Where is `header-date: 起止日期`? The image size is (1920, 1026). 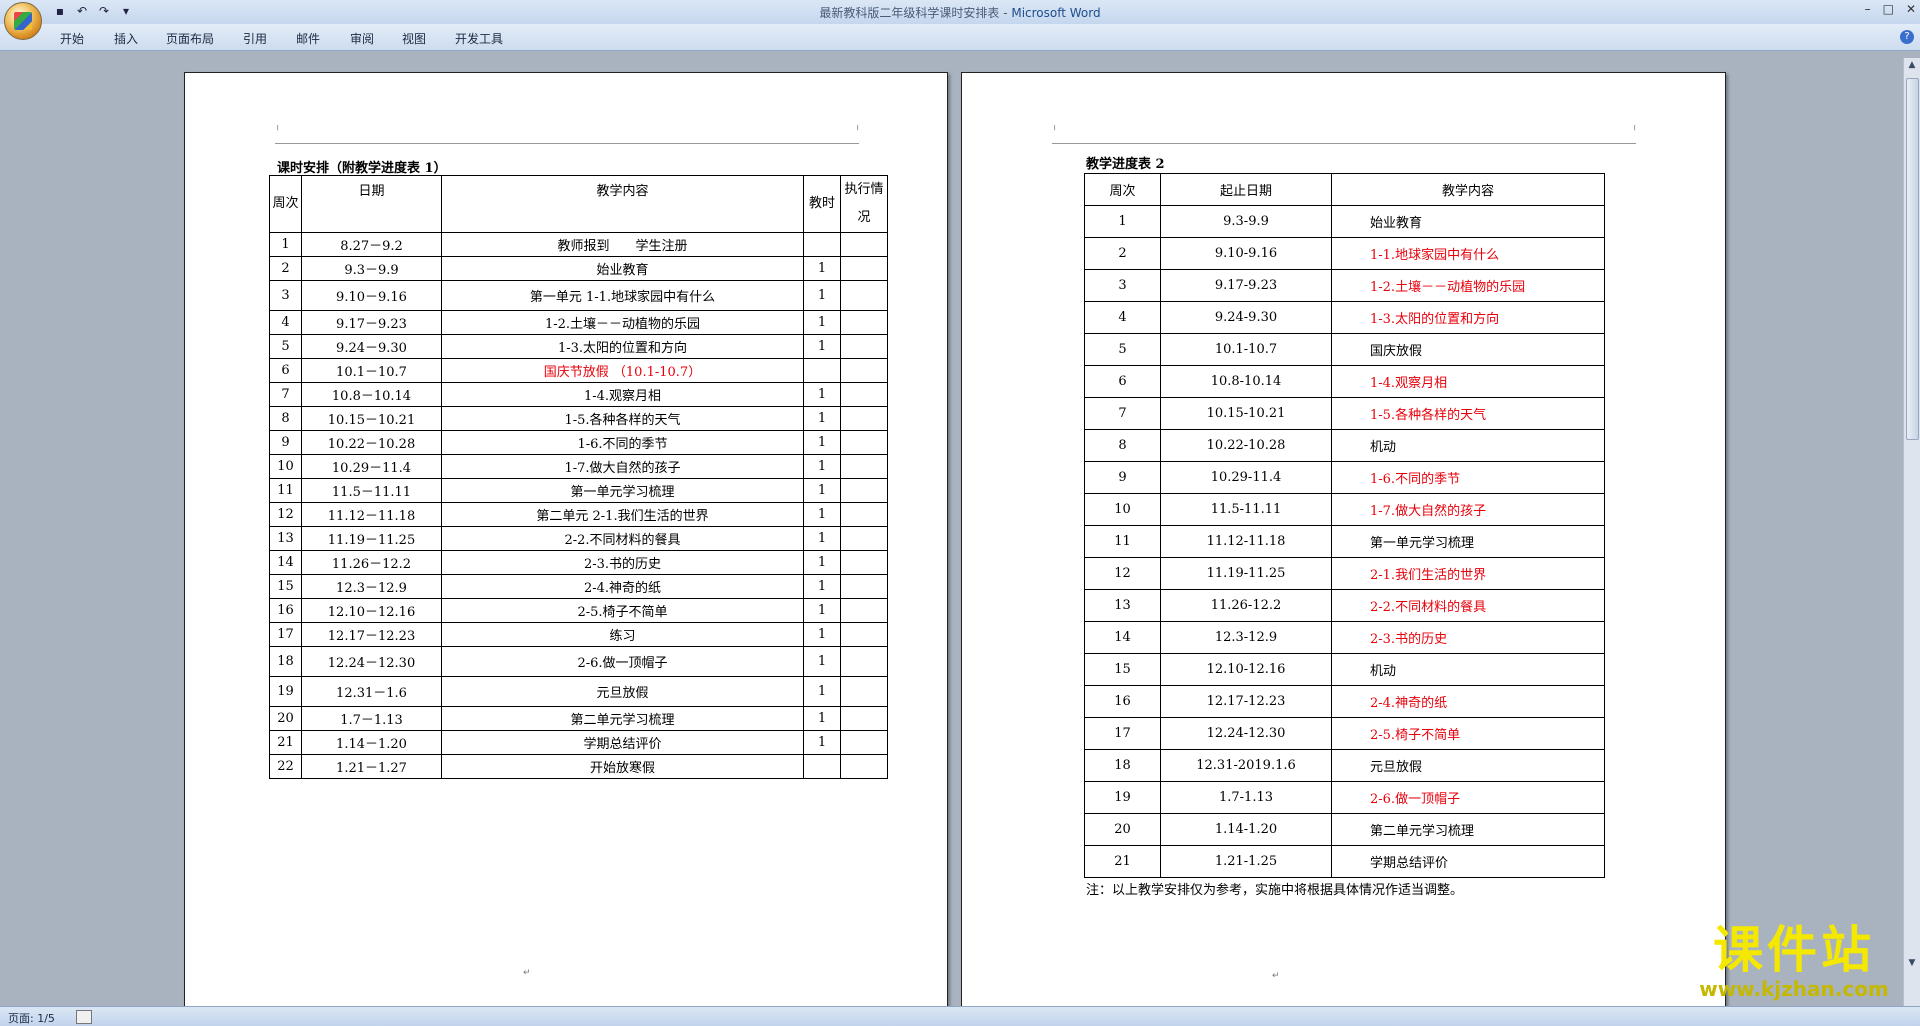 header-date: 起止日期 is located at coordinates (1246, 189).